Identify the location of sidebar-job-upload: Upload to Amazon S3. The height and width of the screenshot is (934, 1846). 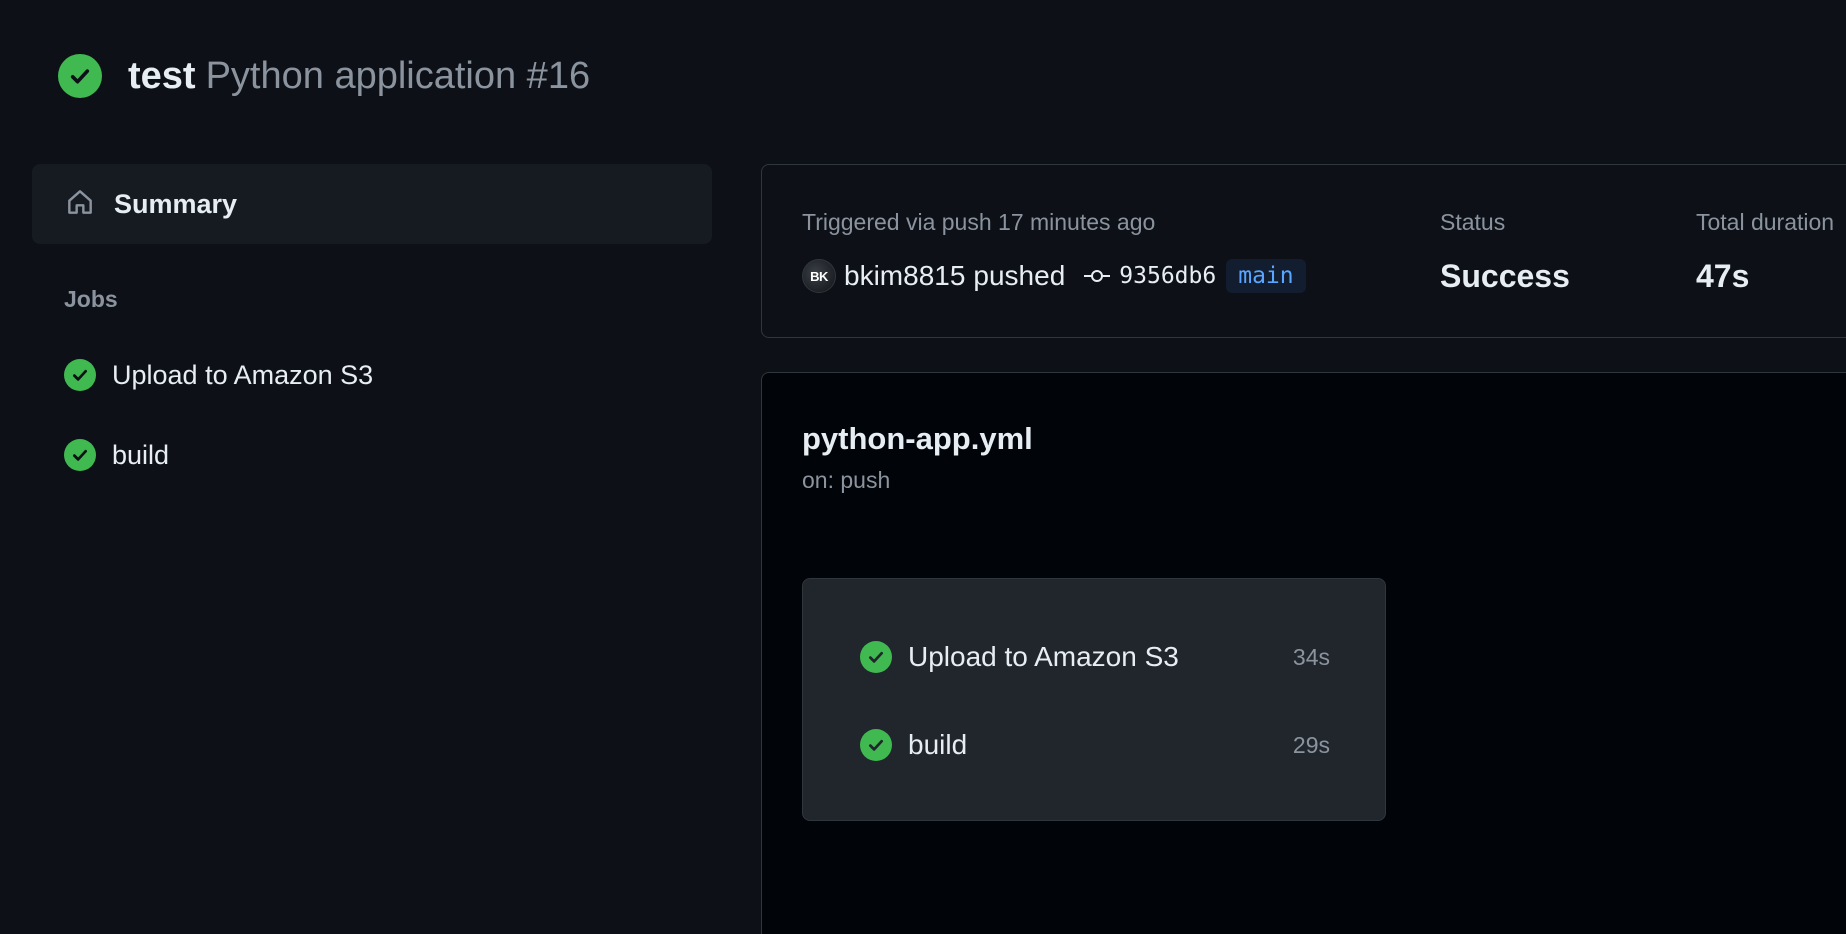
(372, 375).